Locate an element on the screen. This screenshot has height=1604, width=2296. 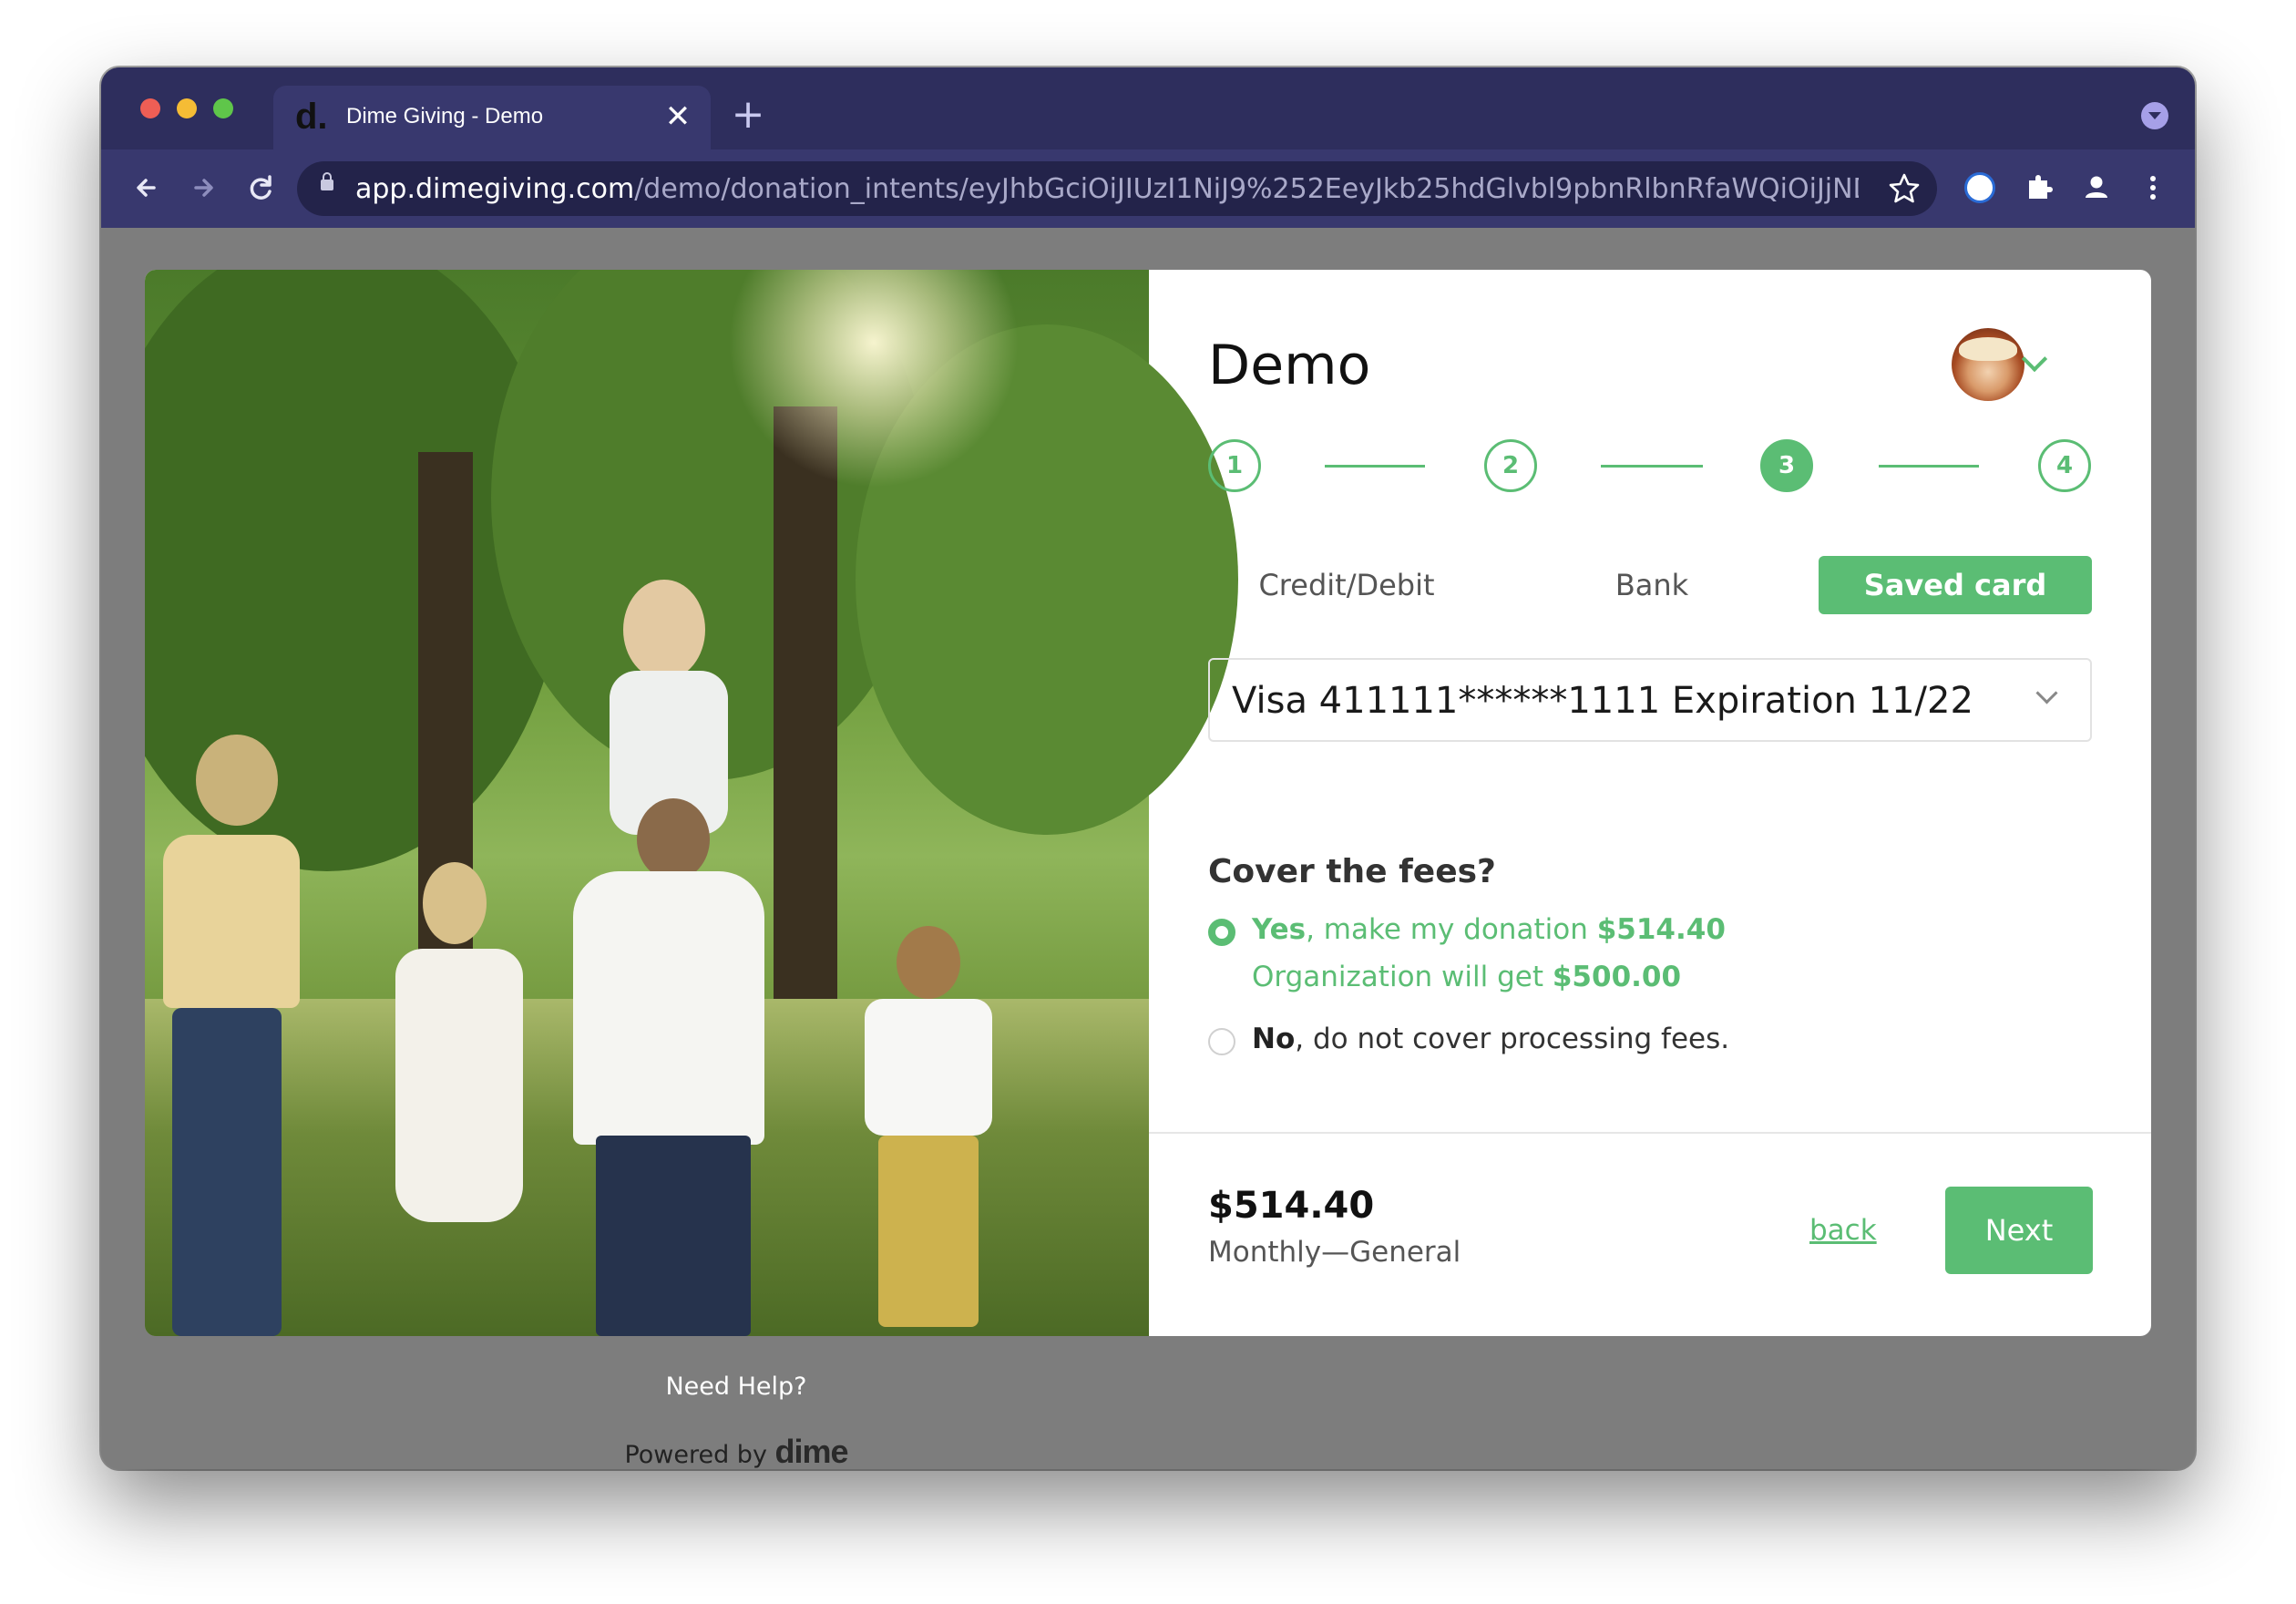
tab-title: Dime Giving - Demo is located at coordinates (445, 116).